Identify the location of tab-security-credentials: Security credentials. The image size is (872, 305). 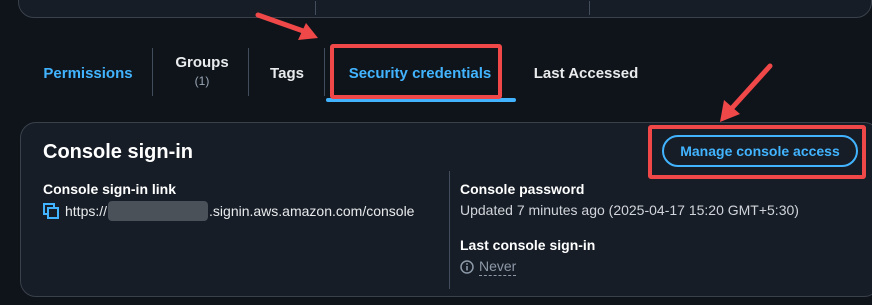
(420, 73).